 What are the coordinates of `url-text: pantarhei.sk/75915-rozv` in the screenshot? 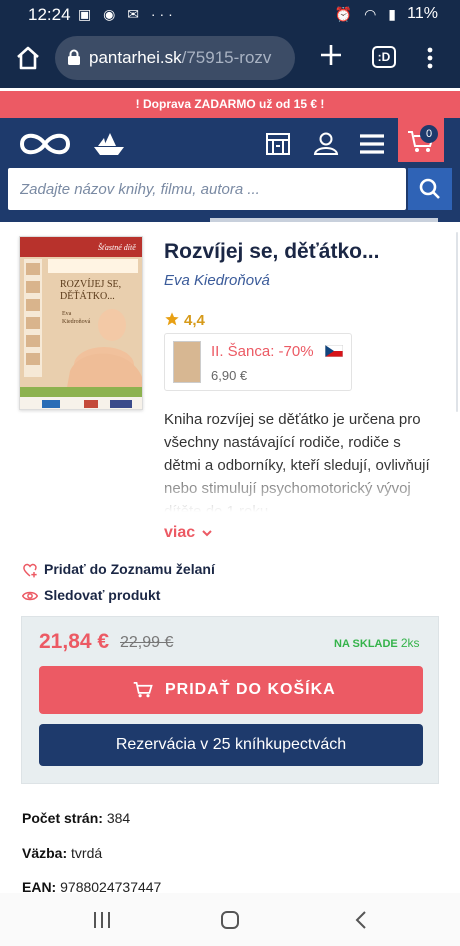 It's located at (180, 58).